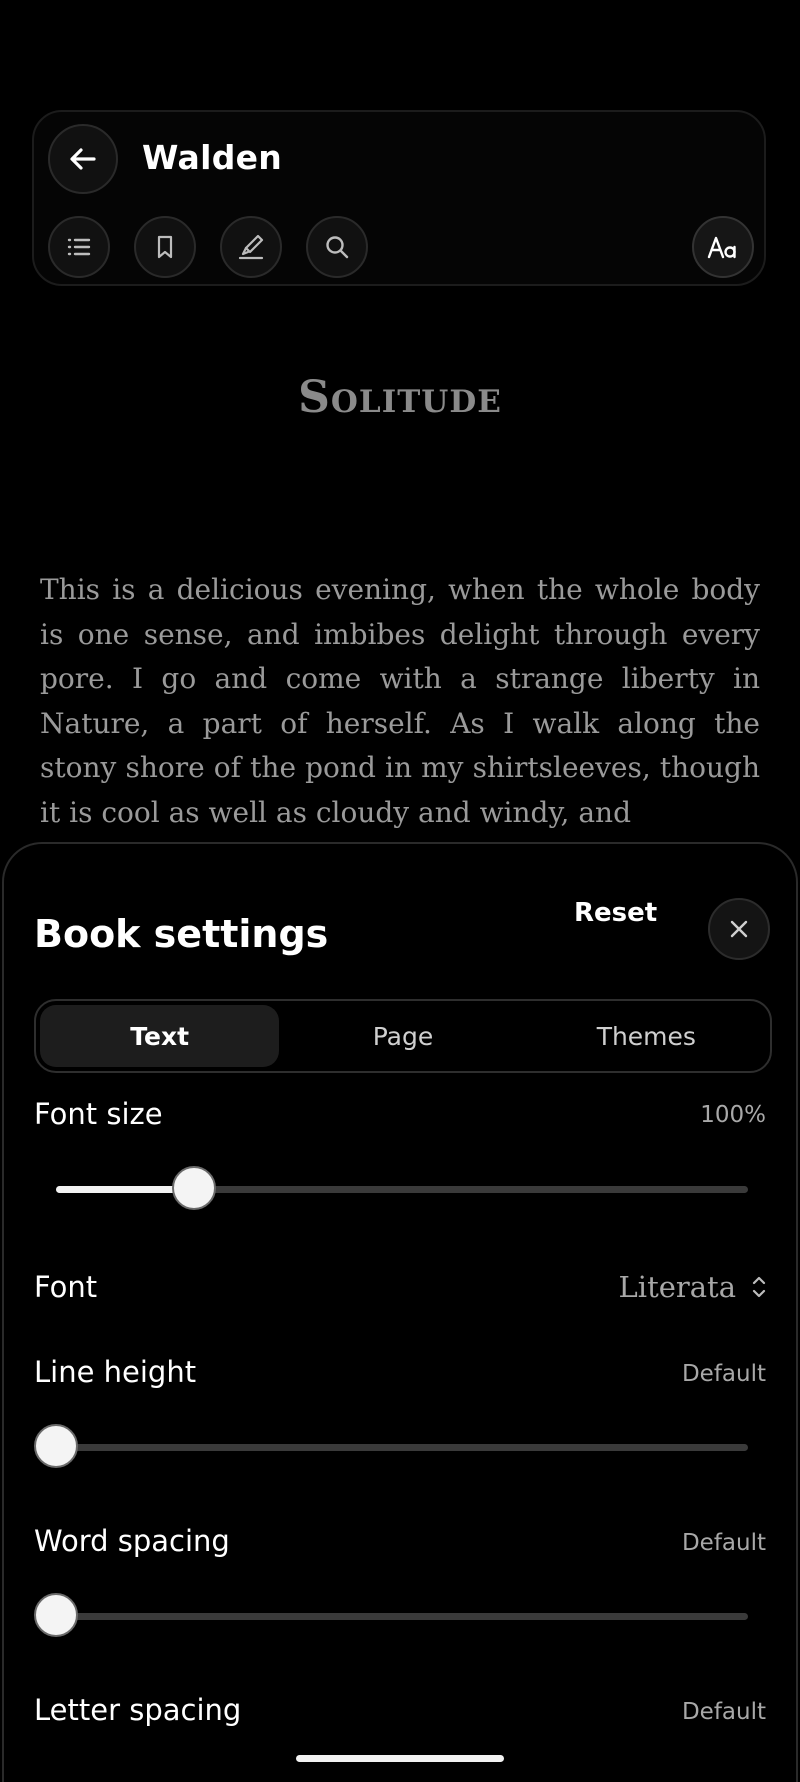 The width and height of the screenshot is (800, 1782). I want to click on tab-page: Page, so click(402, 1036).